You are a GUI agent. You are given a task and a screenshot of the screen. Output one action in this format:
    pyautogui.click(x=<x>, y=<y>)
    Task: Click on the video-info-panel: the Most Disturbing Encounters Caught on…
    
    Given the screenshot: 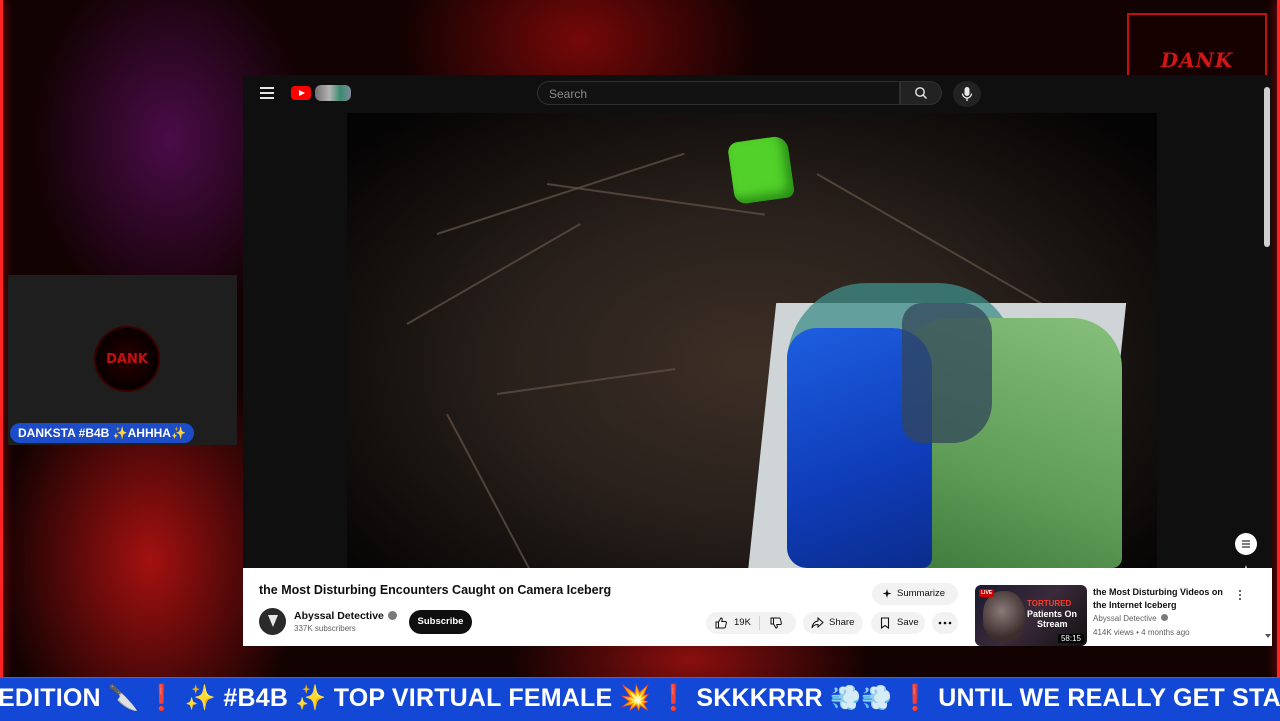 What is the action you would take?
    pyautogui.click(x=757, y=607)
    